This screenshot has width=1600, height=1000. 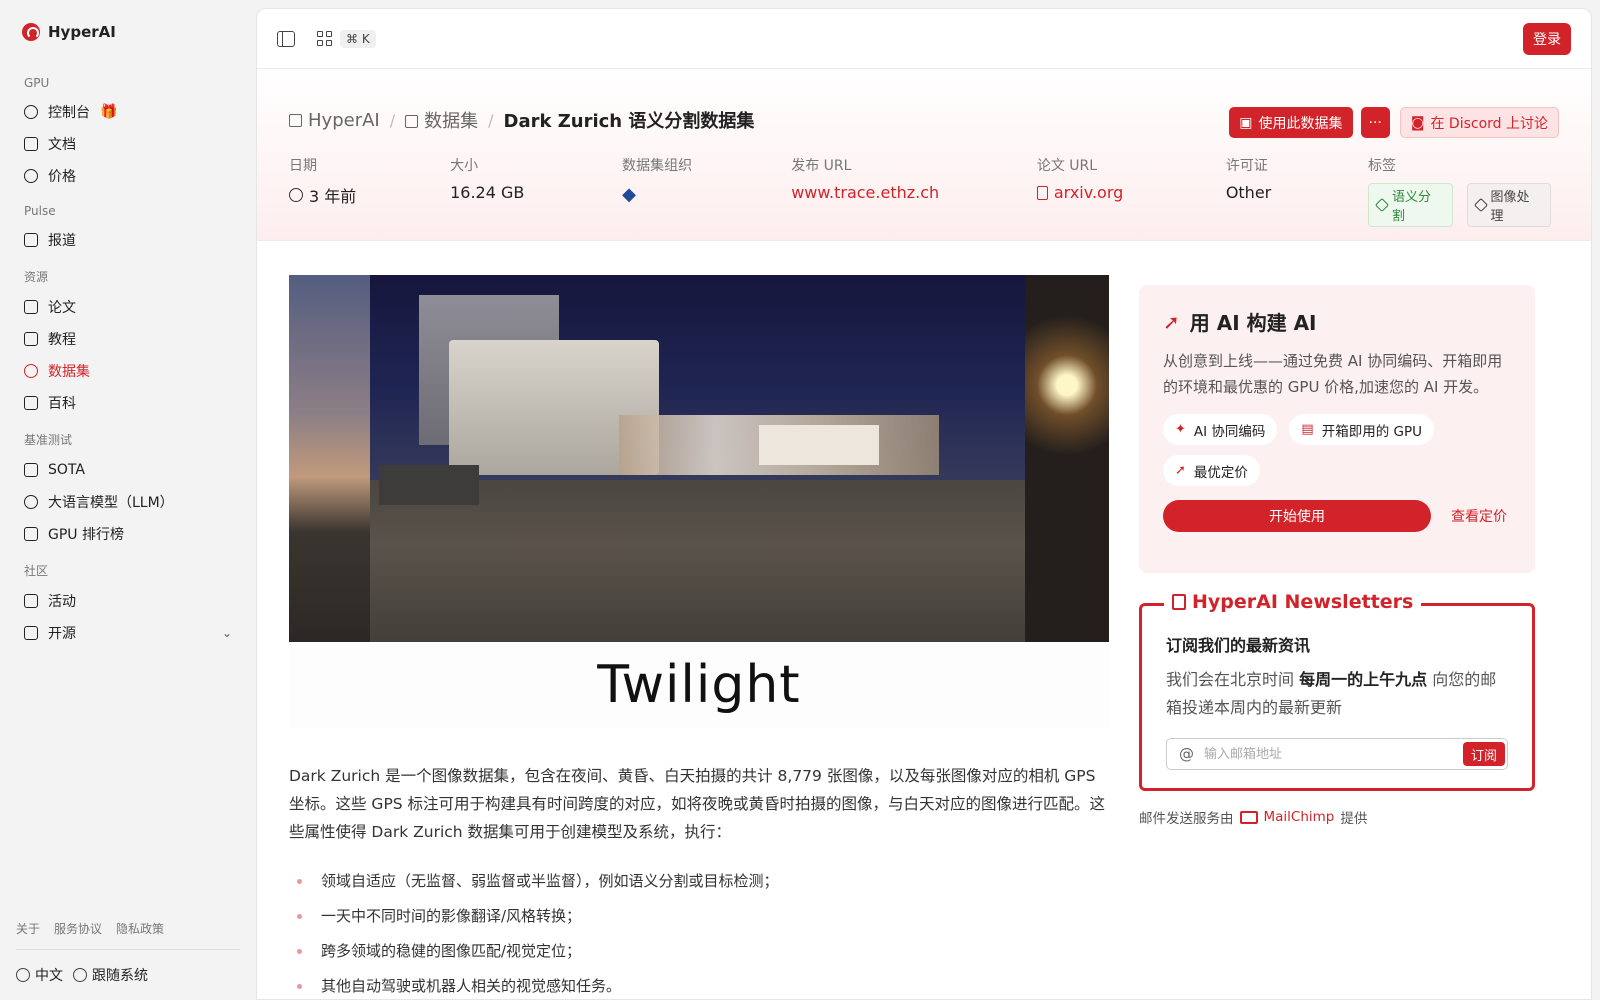 What do you see at coordinates (36, 571) in the screenshot?
I see `nav-section-title: 社区` at bounding box center [36, 571].